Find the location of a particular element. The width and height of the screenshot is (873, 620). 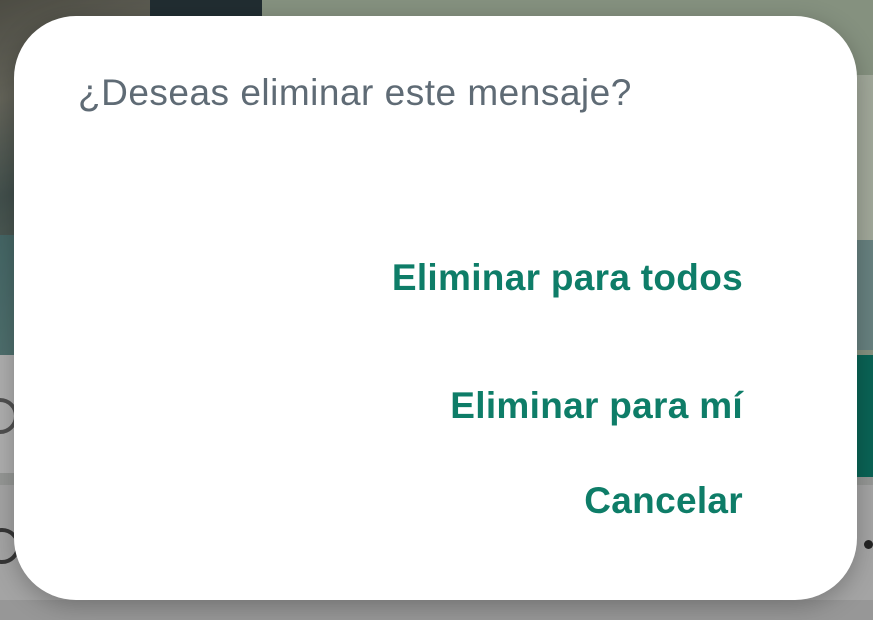

delete-for-me-button: Eliminar para mí is located at coordinates (596, 406).